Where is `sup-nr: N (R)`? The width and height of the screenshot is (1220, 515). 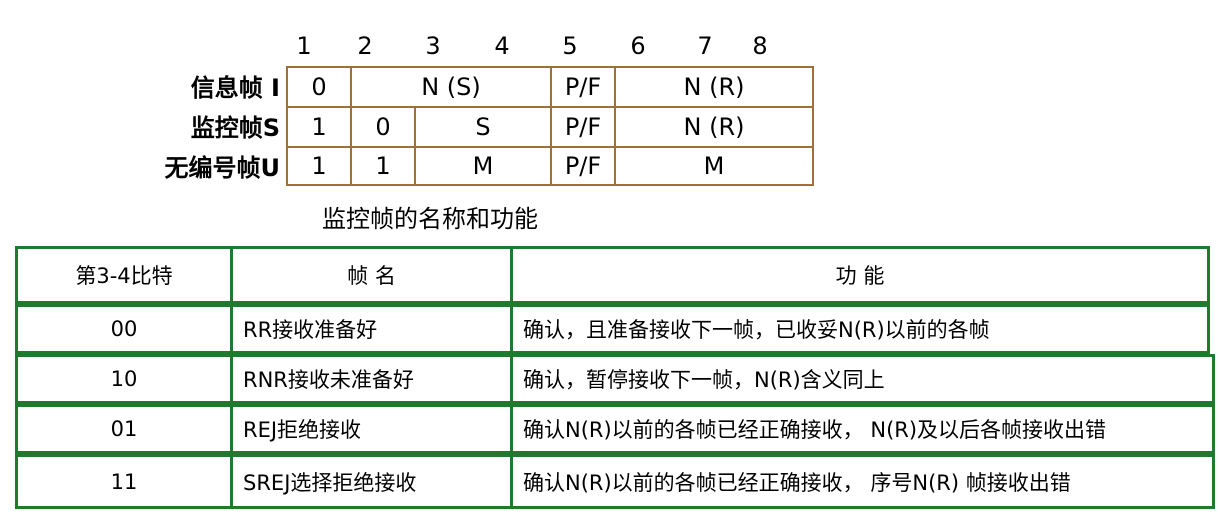 sup-nr: N (R) is located at coordinates (714, 128).